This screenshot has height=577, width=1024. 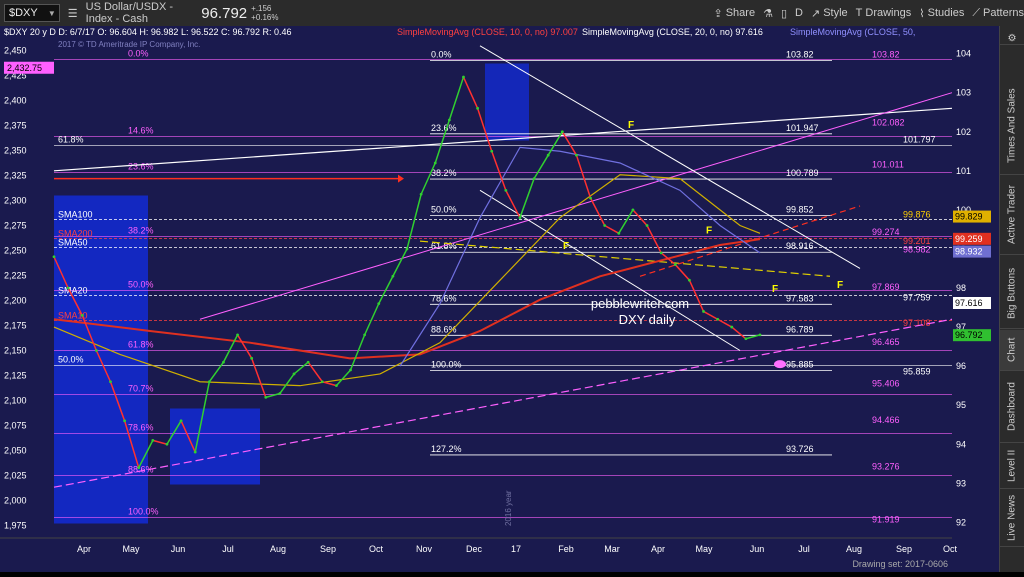 What do you see at coordinates (757, 549) in the screenshot?
I see `x-axis-tick: Jun` at bounding box center [757, 549].